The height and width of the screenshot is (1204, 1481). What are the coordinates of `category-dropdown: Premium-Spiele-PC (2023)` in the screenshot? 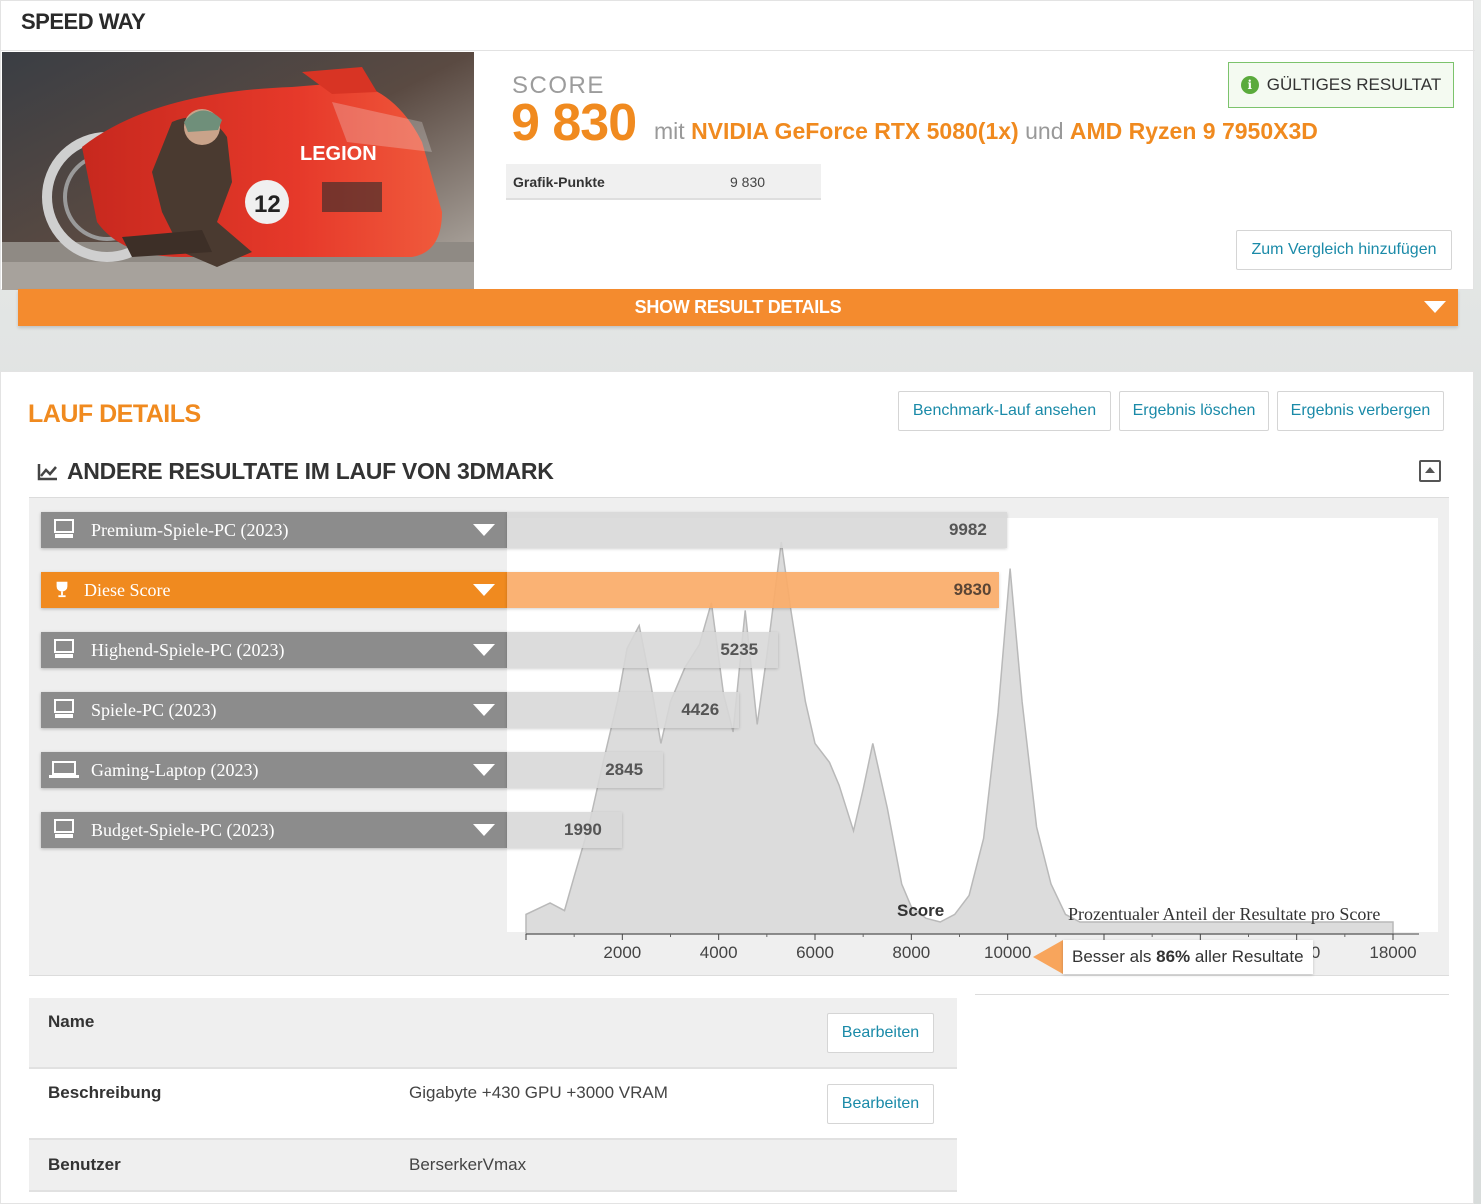 It's located at (274, 530).